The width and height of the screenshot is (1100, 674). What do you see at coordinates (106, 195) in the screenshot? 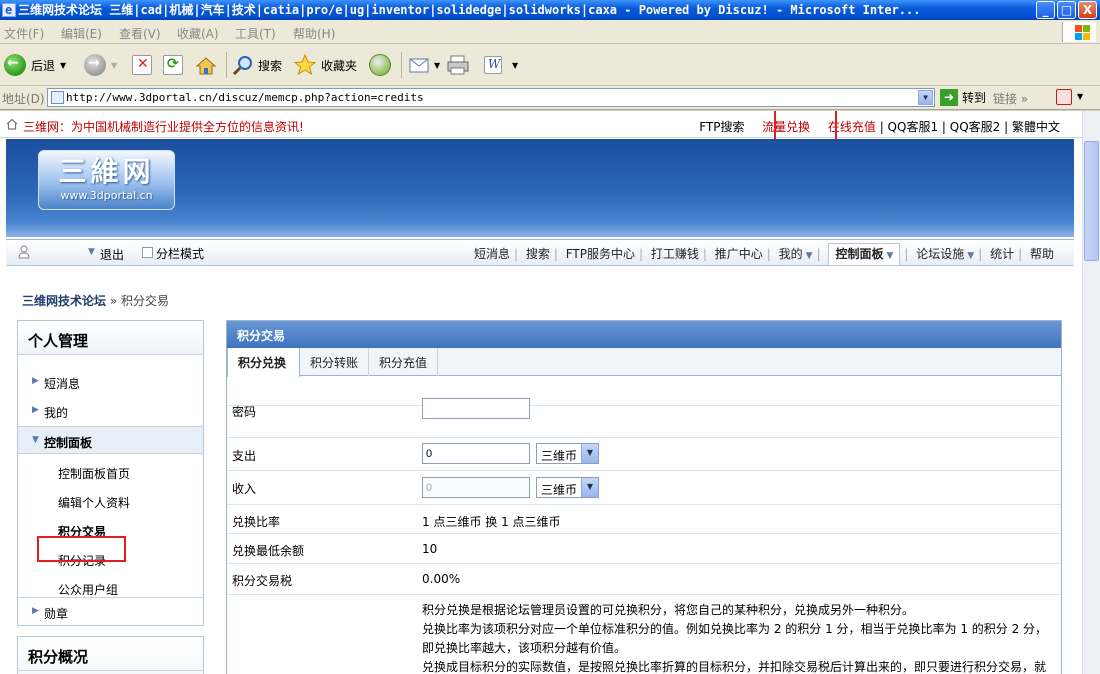
I see `logo-url: www.3dportal.cn` at bounding box center [106, 195].